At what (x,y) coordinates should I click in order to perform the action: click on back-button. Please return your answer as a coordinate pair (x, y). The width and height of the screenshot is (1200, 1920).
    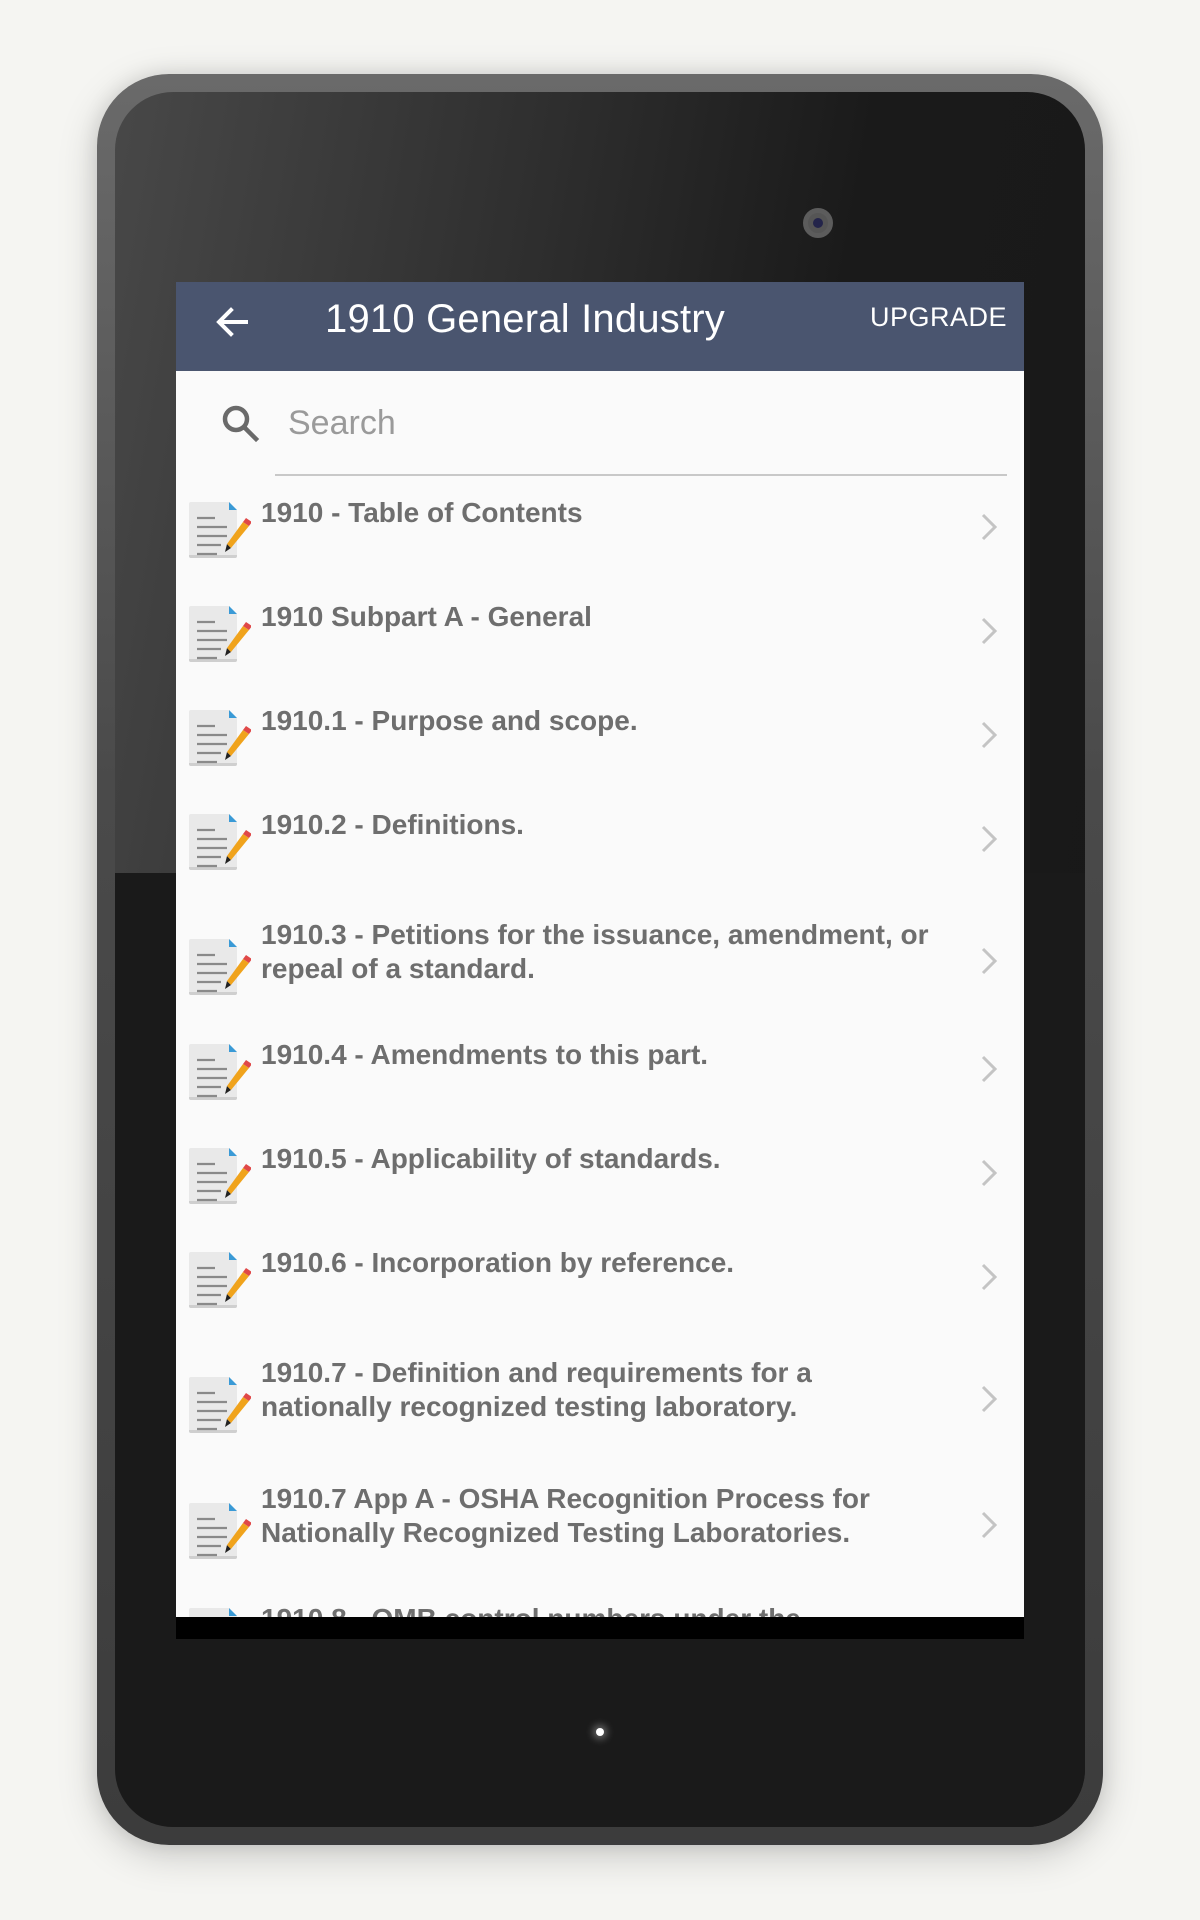
    Looking at the image, I should click on (232, 322).